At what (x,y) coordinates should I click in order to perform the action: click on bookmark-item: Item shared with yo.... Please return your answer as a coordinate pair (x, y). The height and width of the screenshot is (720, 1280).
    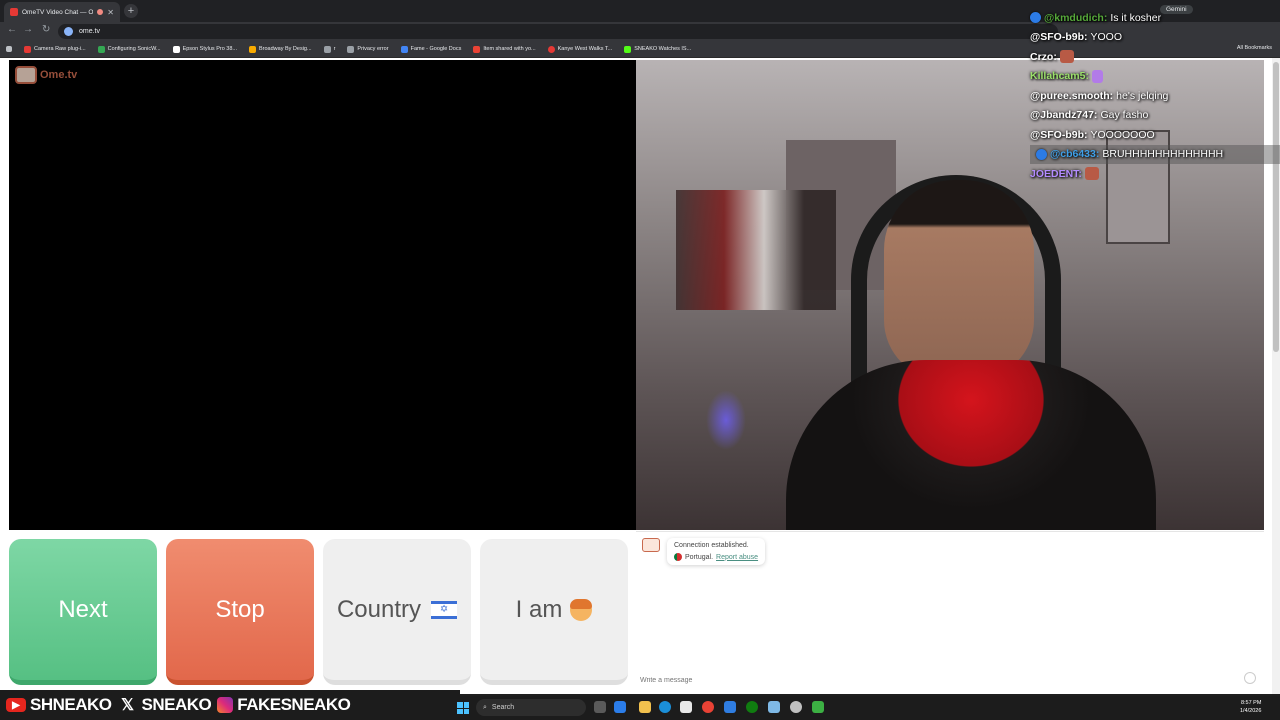
    Looking at the image, I should click on (504, 49).